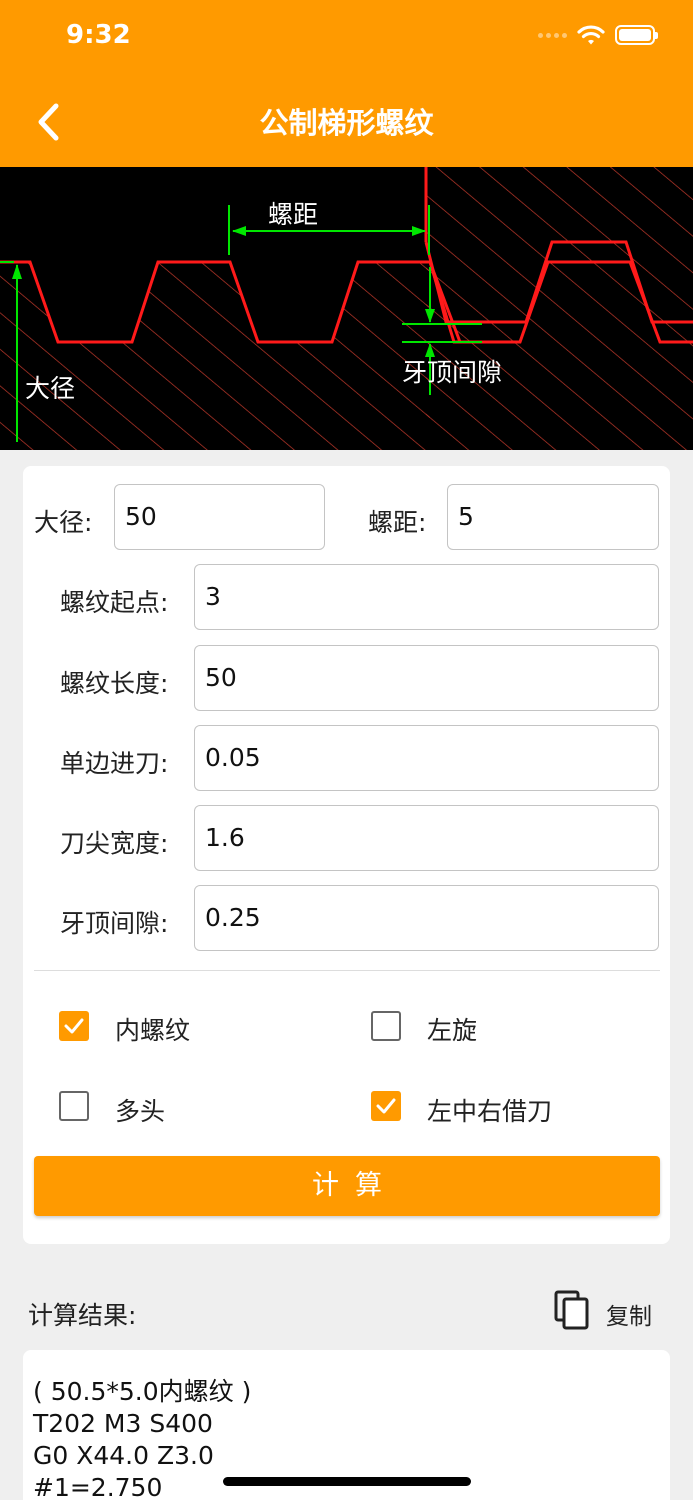 Image resolution: width=693 pixels, height=1500 pixels. Describe the element at coordinates (346, 123) in the screenshot. I see `page-title: 公制梯形螺纹` at that location.